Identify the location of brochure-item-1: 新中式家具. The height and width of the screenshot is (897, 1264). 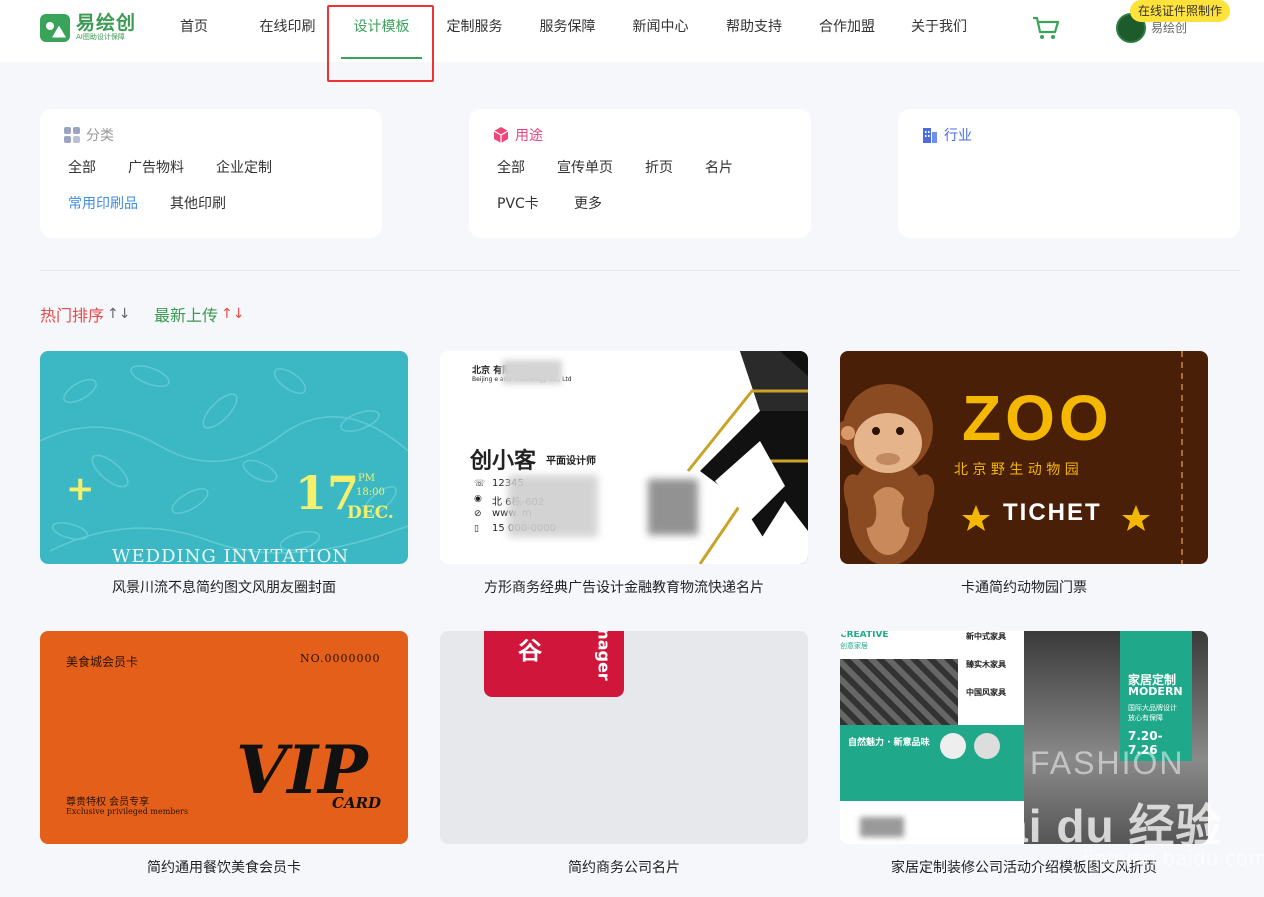
(986, 636).